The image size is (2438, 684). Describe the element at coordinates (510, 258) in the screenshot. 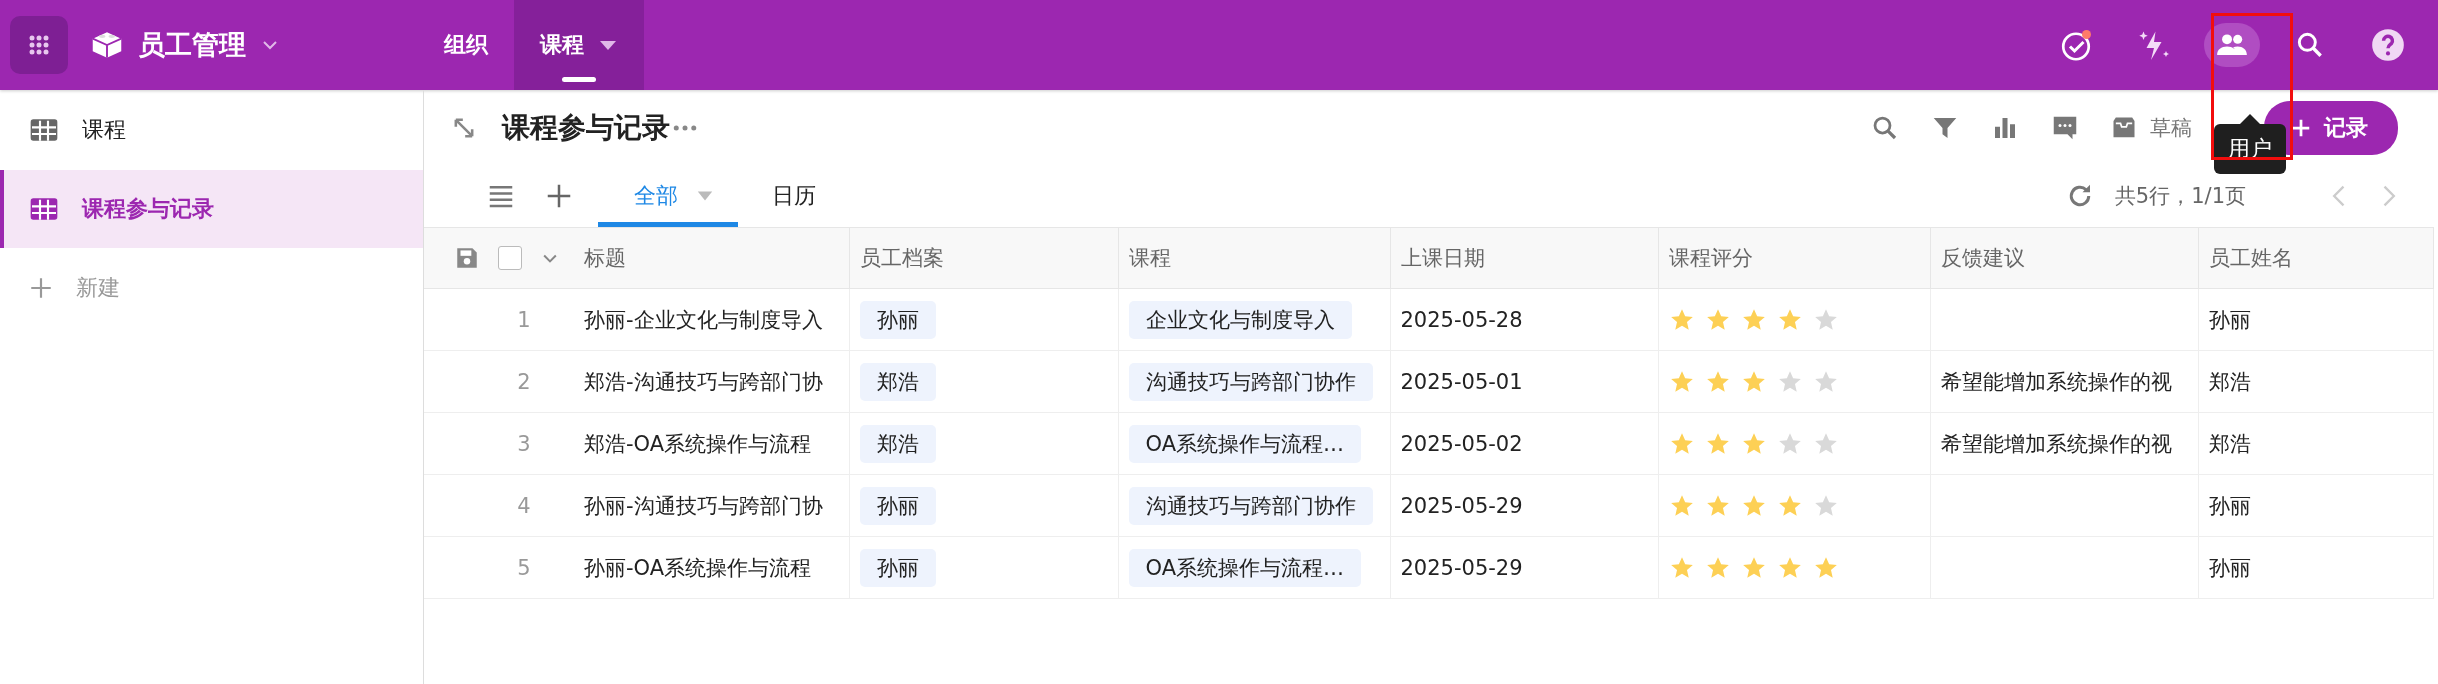

I see `select-all-checkbox` at that location.